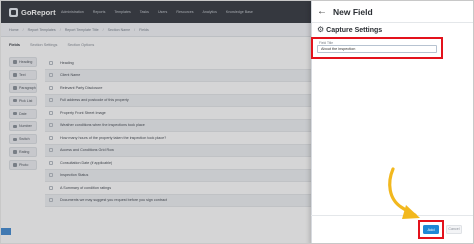  I want to click on arrow-left-icon: ←, so click(322, 11).